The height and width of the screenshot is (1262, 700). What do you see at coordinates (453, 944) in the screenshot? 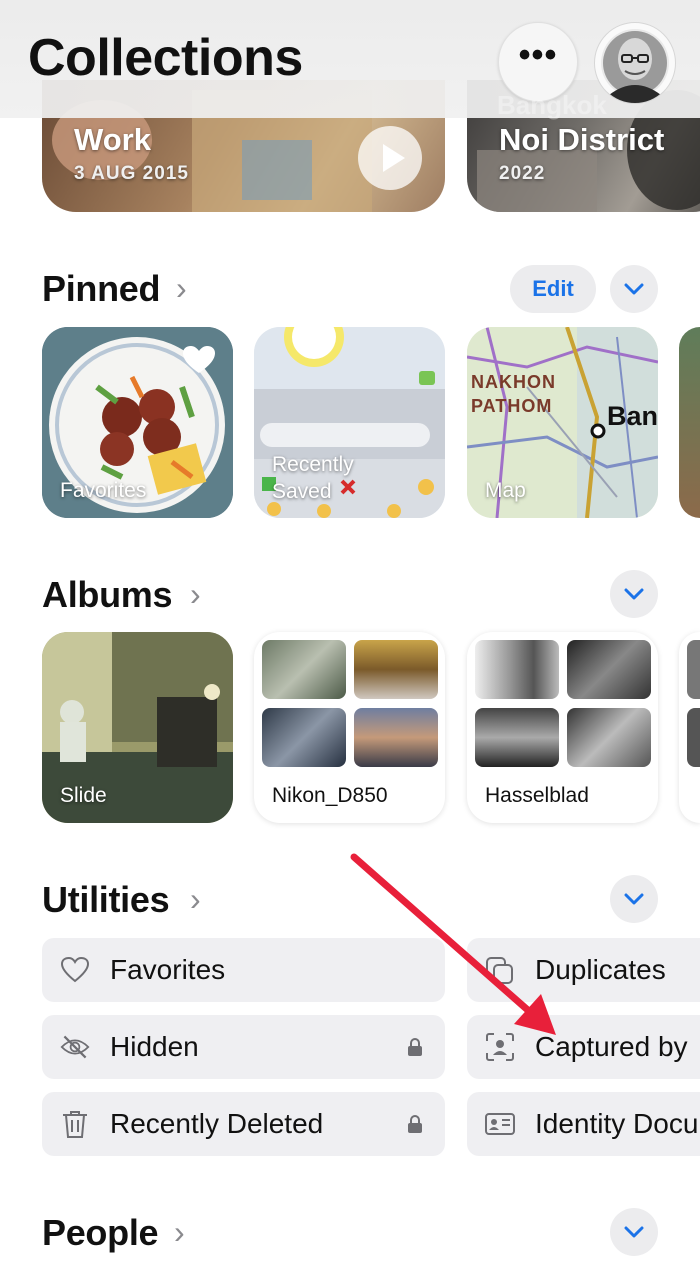
I see `annotation-arrow` at bounding box center [453, 944].